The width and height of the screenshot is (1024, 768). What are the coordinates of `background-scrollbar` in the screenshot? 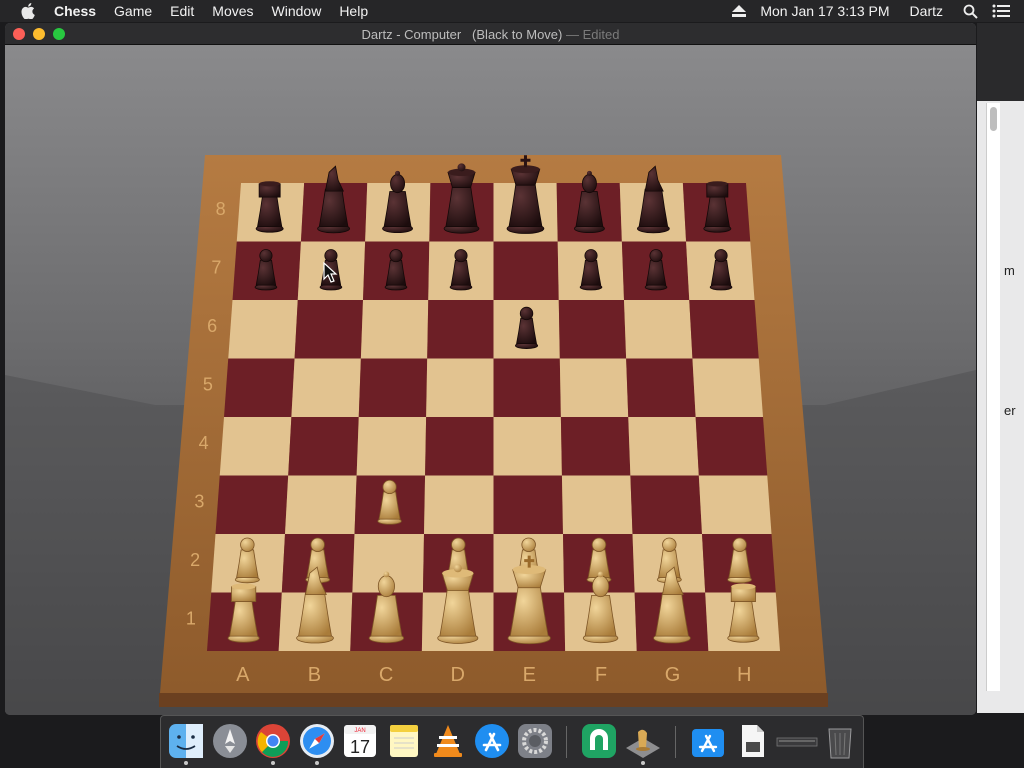 It's located at (993, 397).